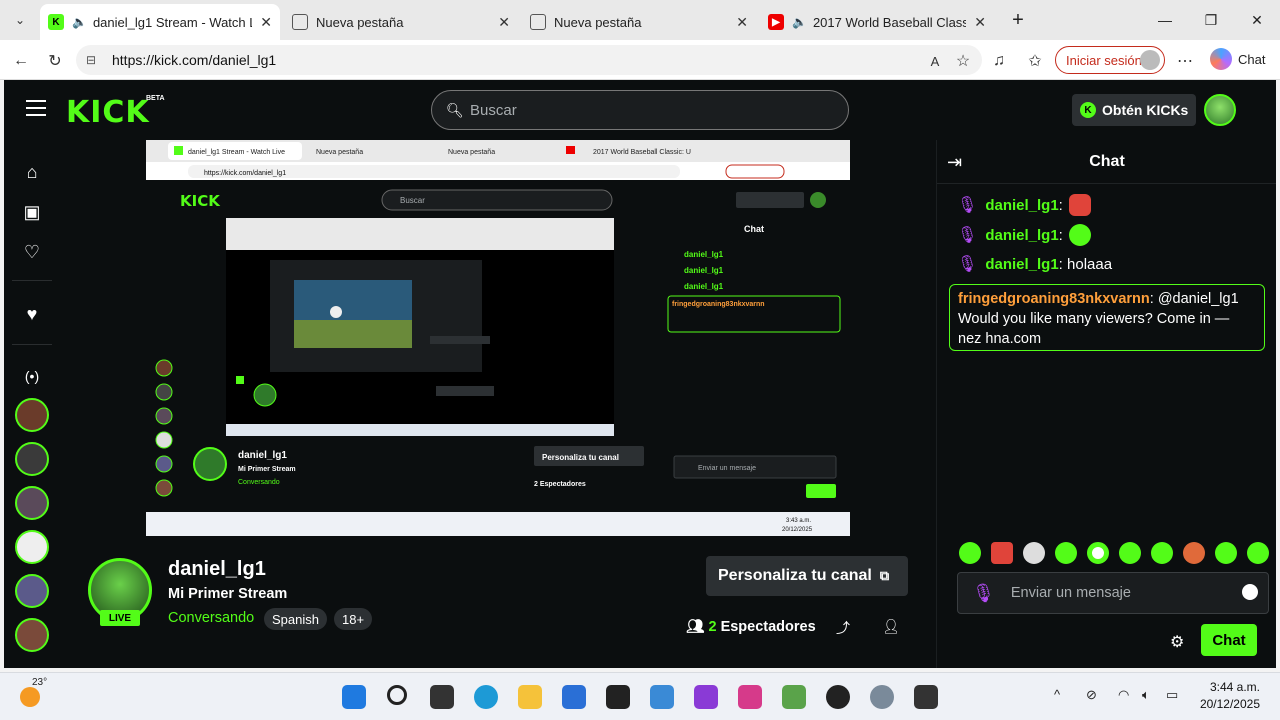 The image size is (1280, 720). I want to click on category-link: Conversando, so click(211, 618).